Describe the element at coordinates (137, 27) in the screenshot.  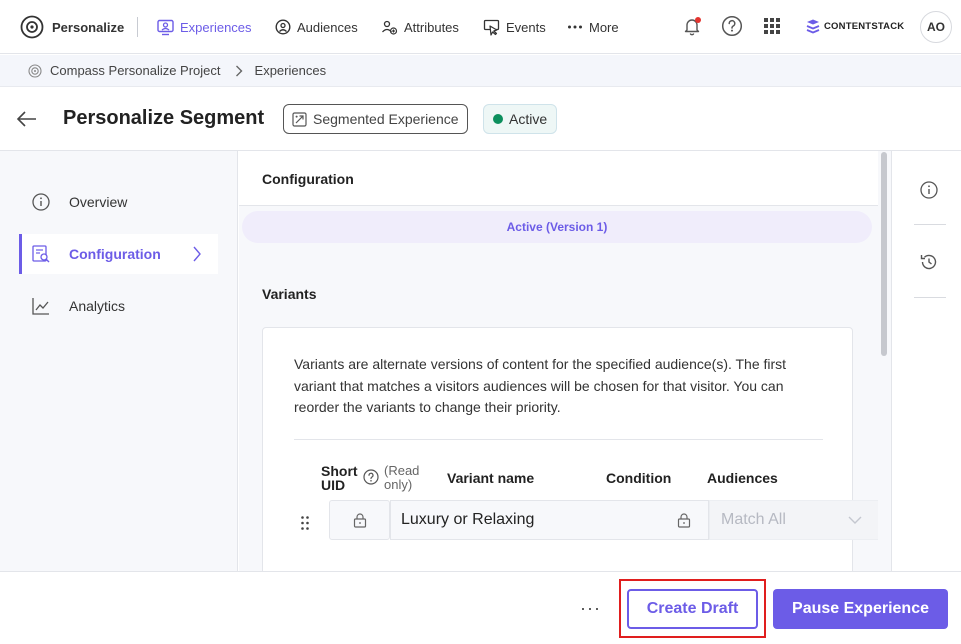
I see `nav-divider` at that location.